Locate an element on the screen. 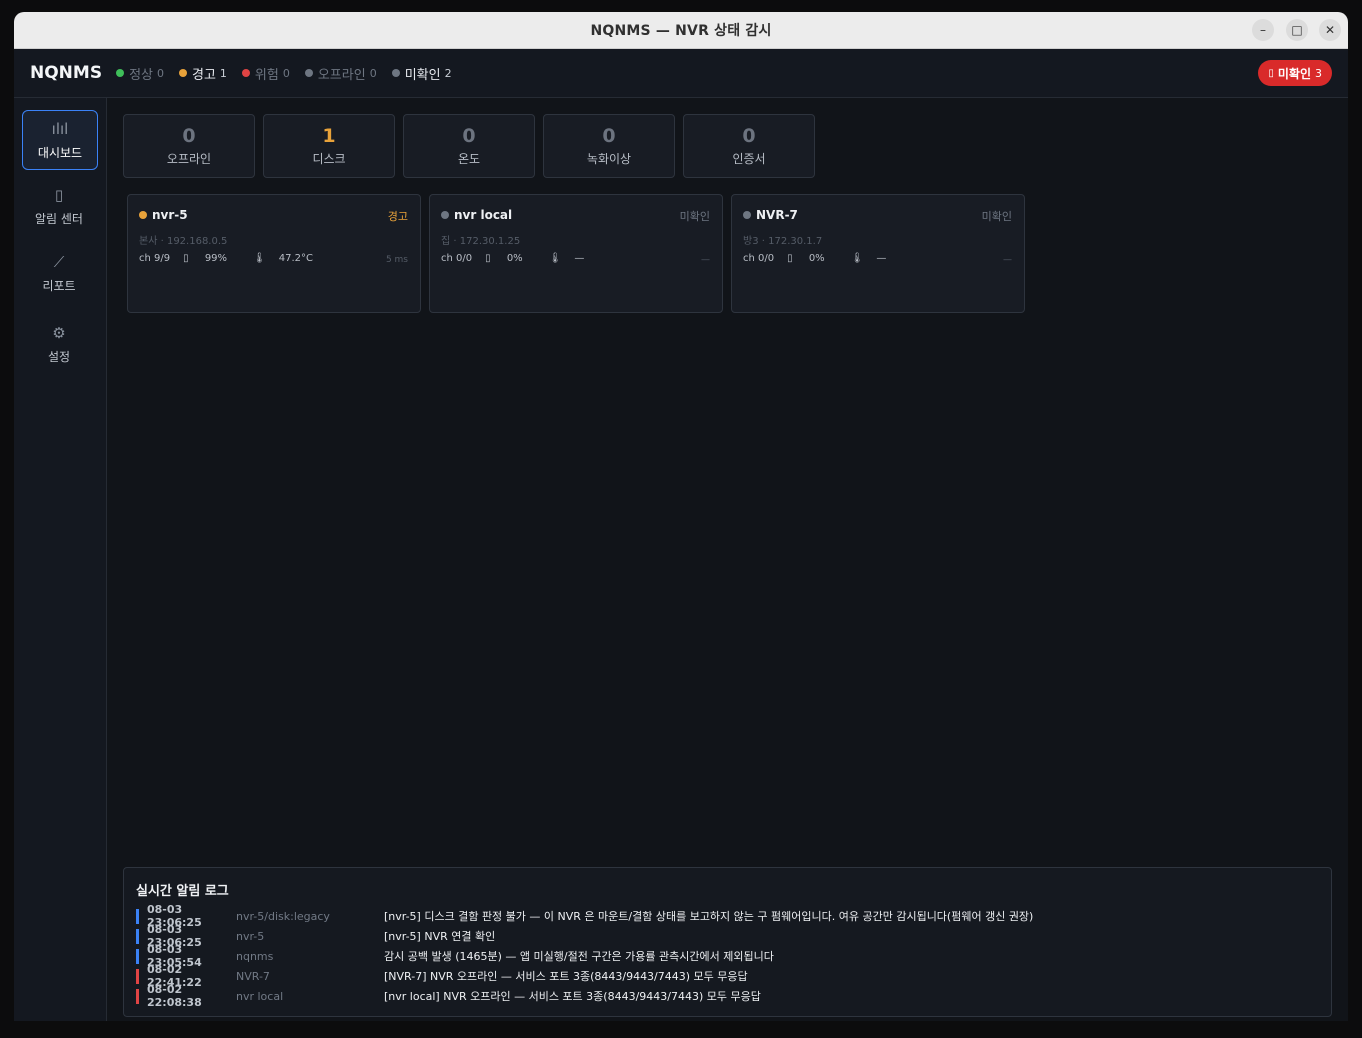 Image resolution: width=1362 pixels, height=1038 pixels. sidebar-item-report: ⟋ 리포트 is located at coordinates (59, 273).